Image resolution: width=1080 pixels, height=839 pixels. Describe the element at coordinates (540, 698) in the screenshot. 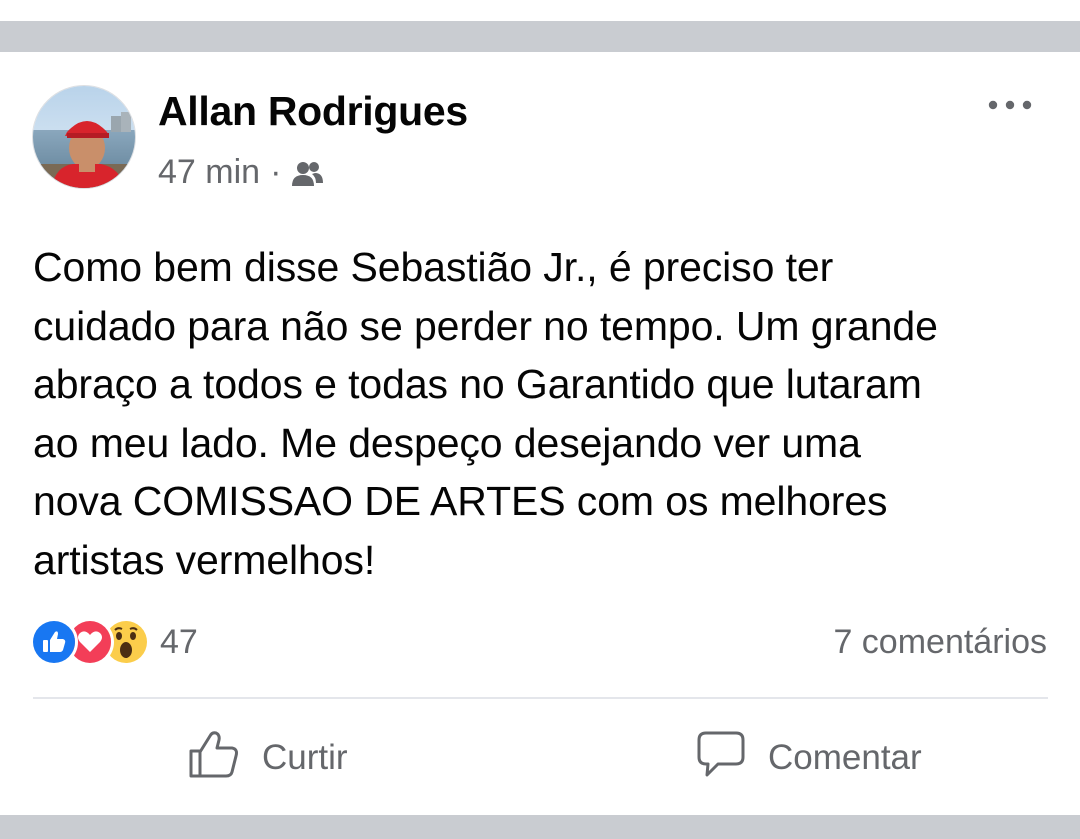

I see `actions-divider` at that location.